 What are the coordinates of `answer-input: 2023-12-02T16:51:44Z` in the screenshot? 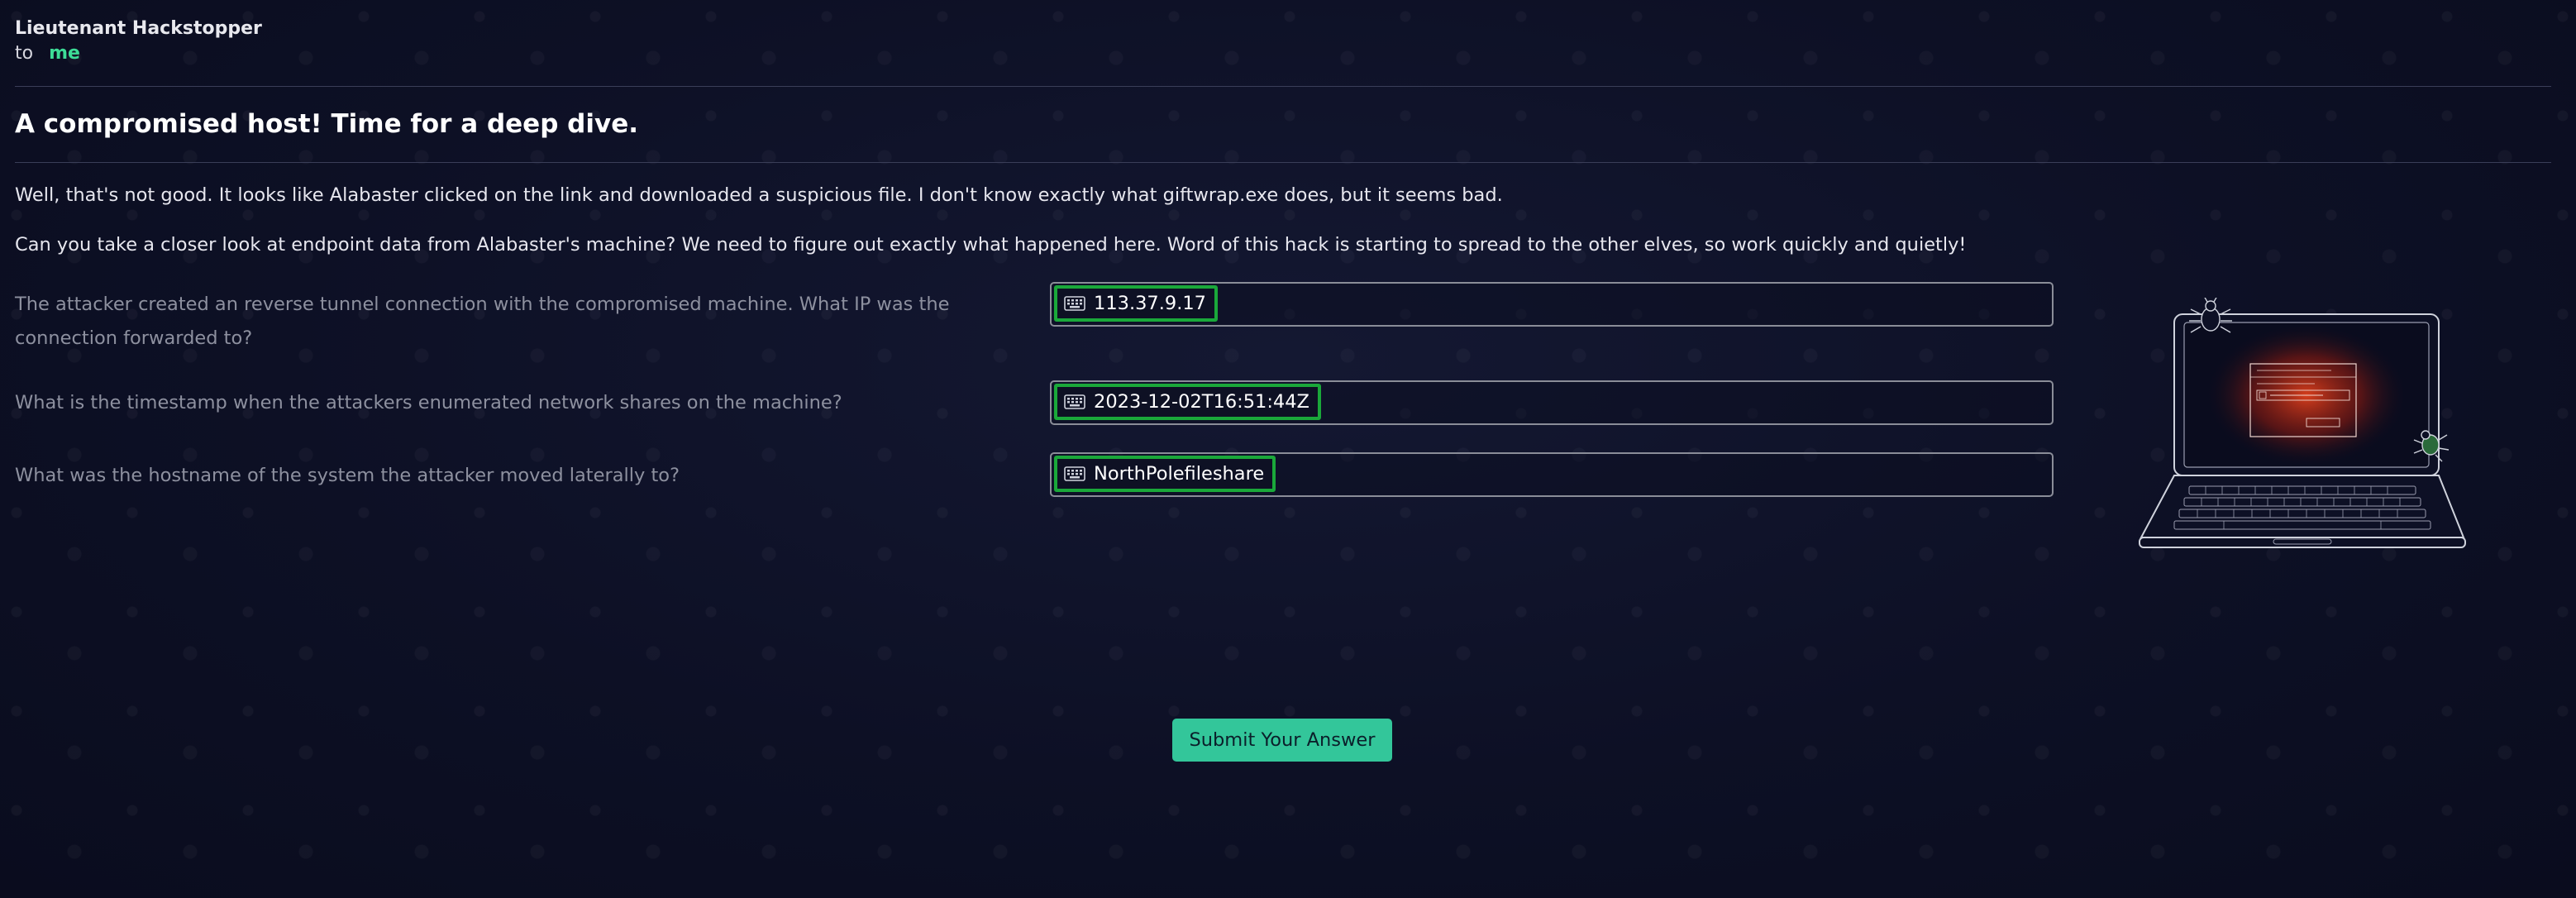 It's located at (1552, 402).